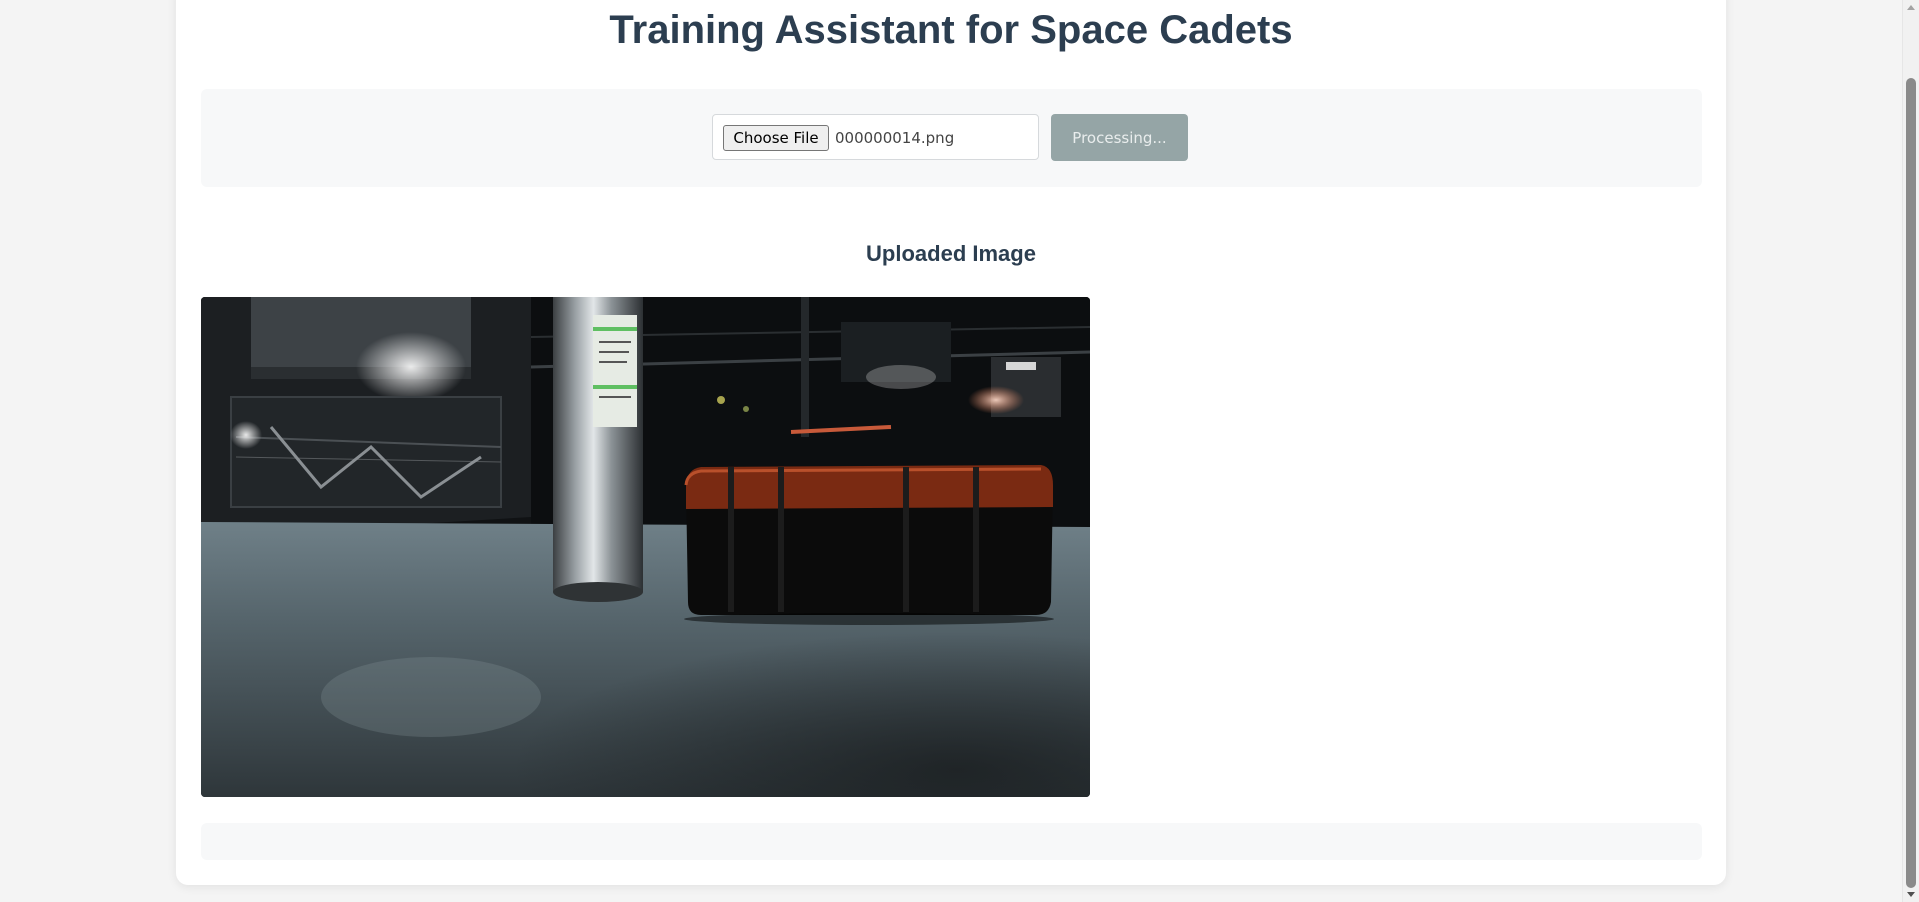  Describe the element at coordinates (1911, 483) in the screenshot. I see `scroll-thumb` at that location.